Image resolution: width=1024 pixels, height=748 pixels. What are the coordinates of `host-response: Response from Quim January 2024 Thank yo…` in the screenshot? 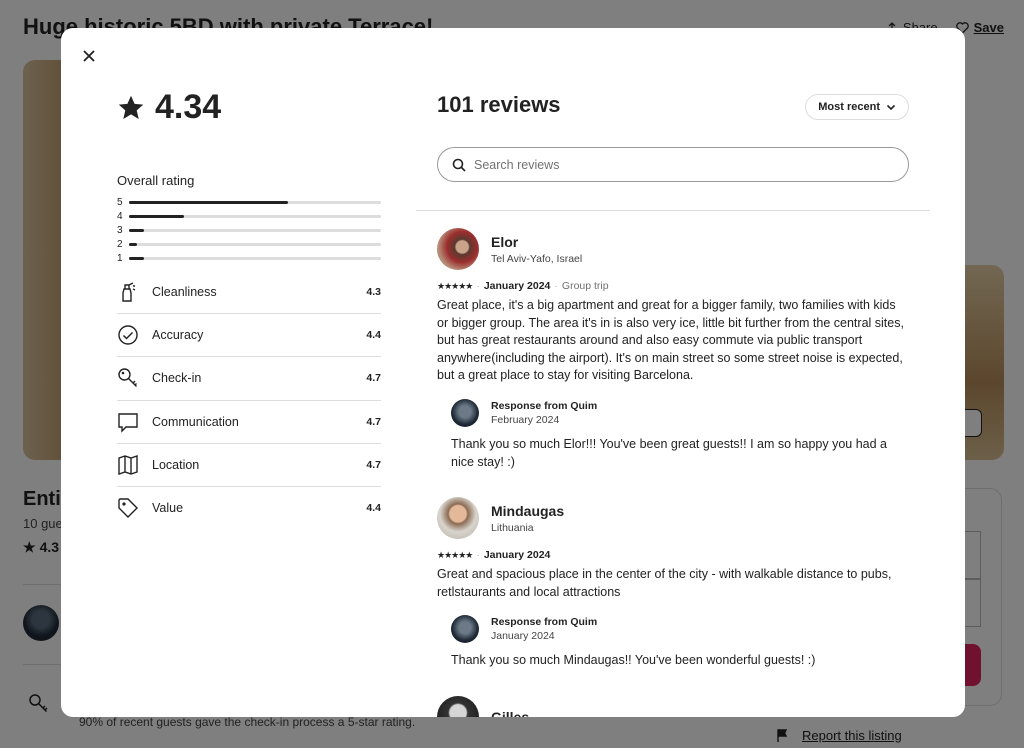 It's located at (680, 642).